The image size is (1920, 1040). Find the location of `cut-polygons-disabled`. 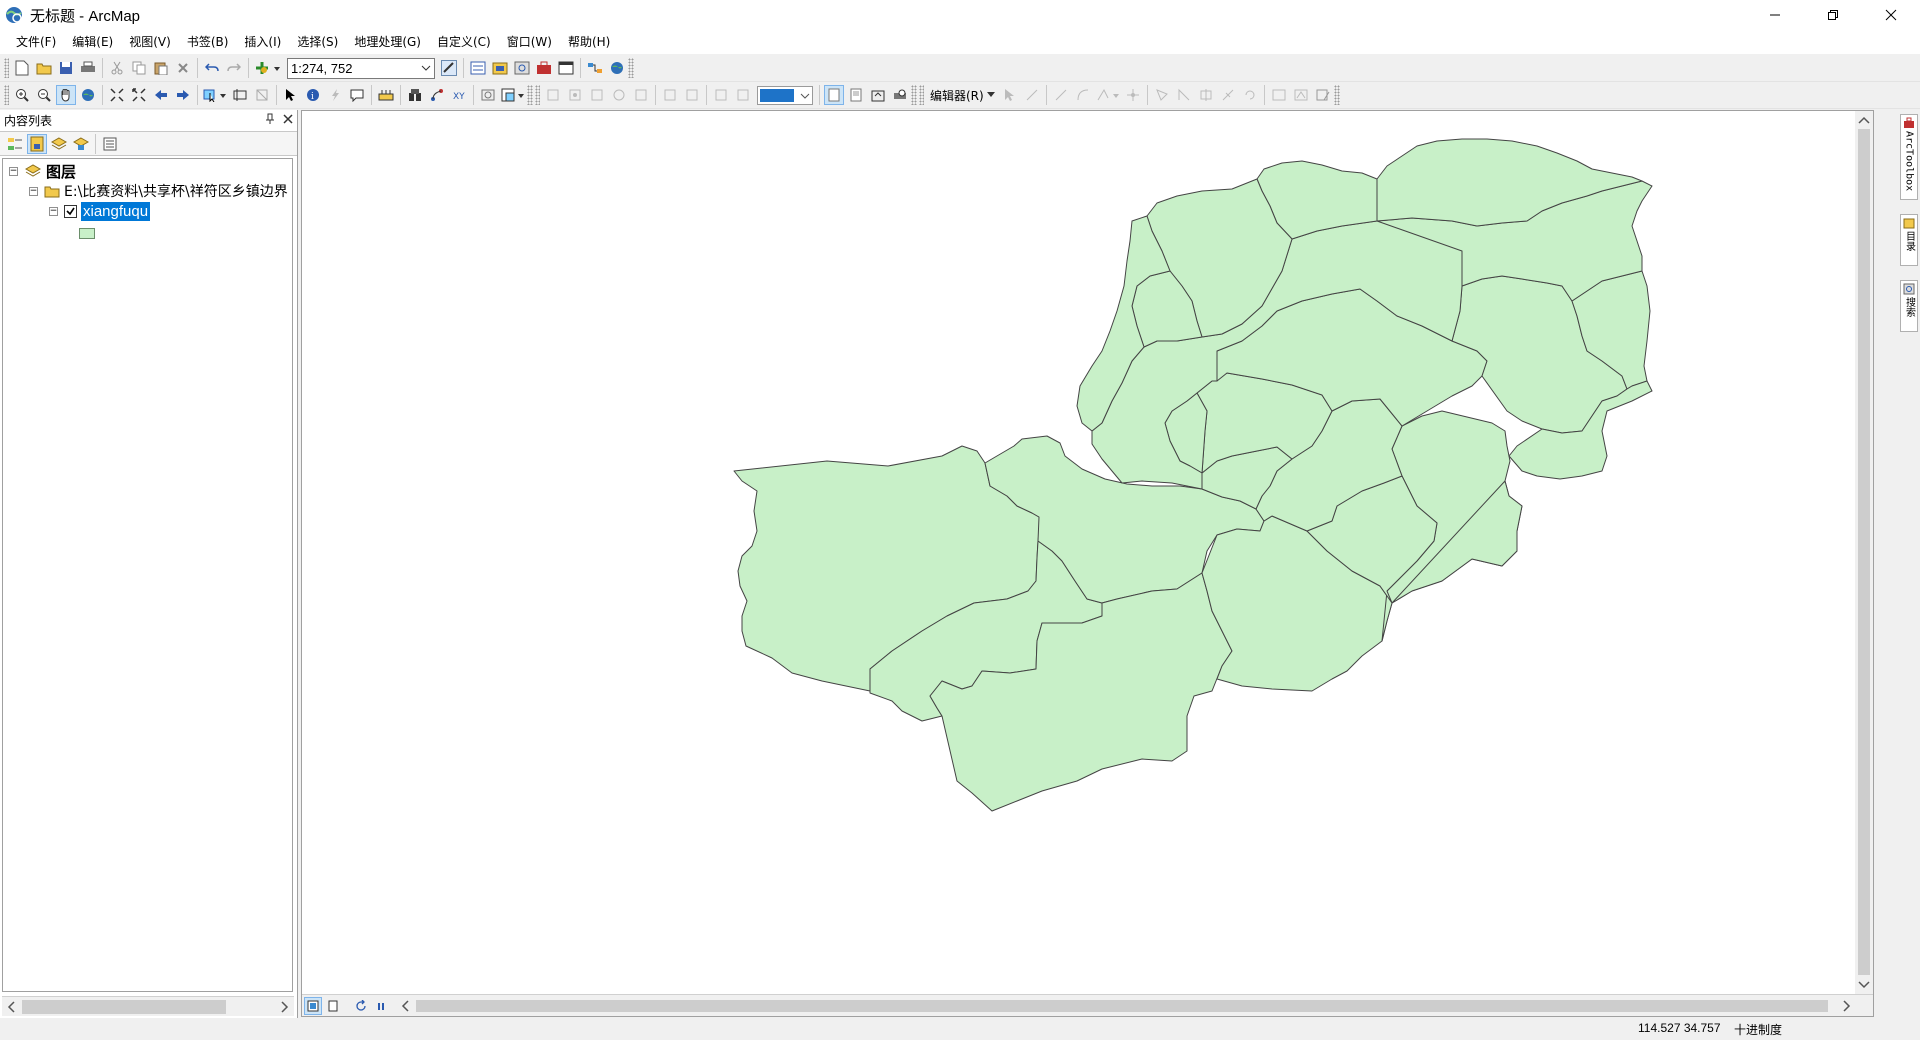

cut-polygons-disabled is located at coordinates (1206, 95).